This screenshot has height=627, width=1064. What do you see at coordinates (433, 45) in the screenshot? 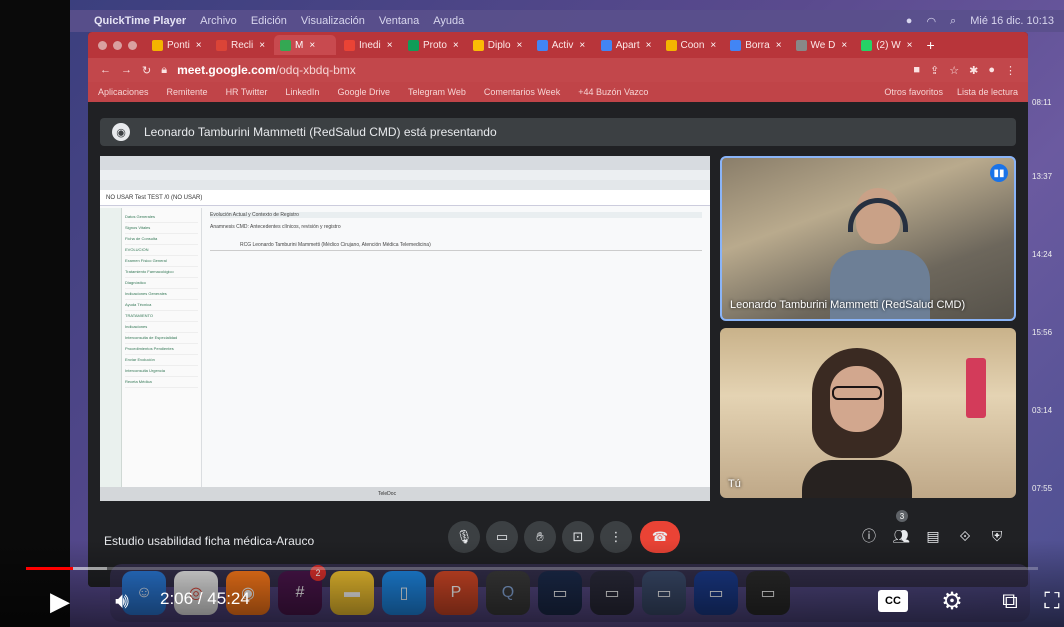
I see `browser-tab: Proto ×` at bounding box center [433, 45].